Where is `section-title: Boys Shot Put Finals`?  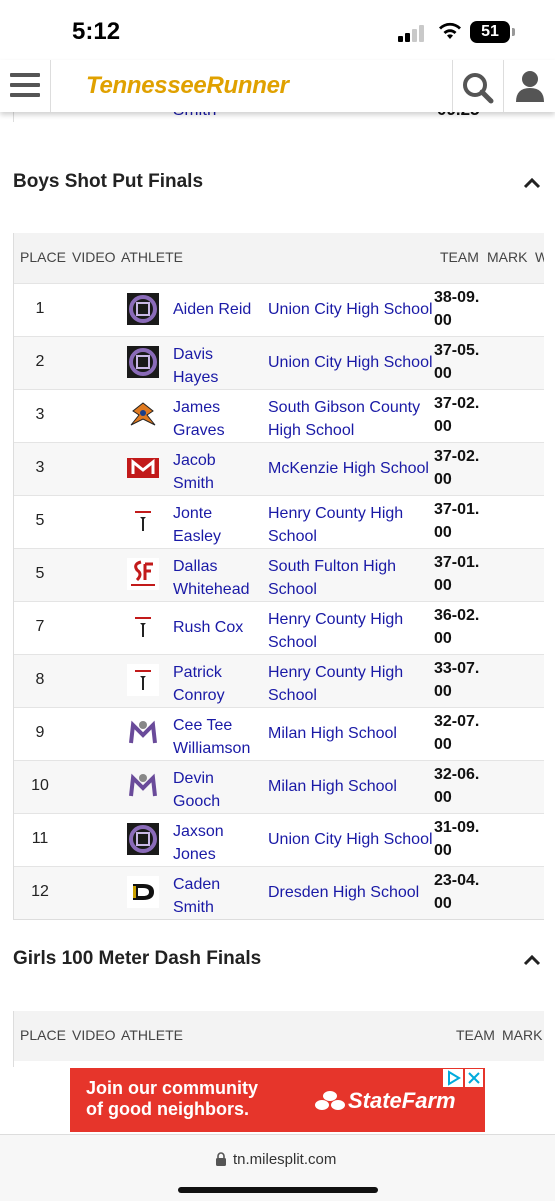 section-title: Boys Shot Put Finals is located at coordinates (108, 181).